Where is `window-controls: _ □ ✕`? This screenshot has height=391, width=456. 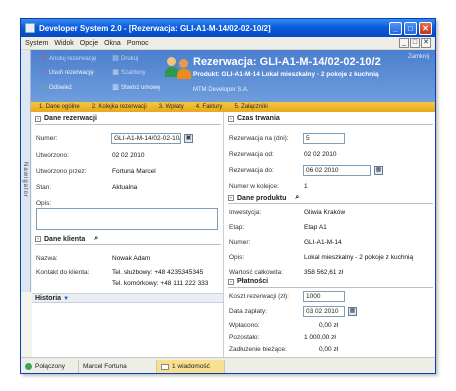 window-controls: _ □ ✕ is located at coordinates (410, 28).